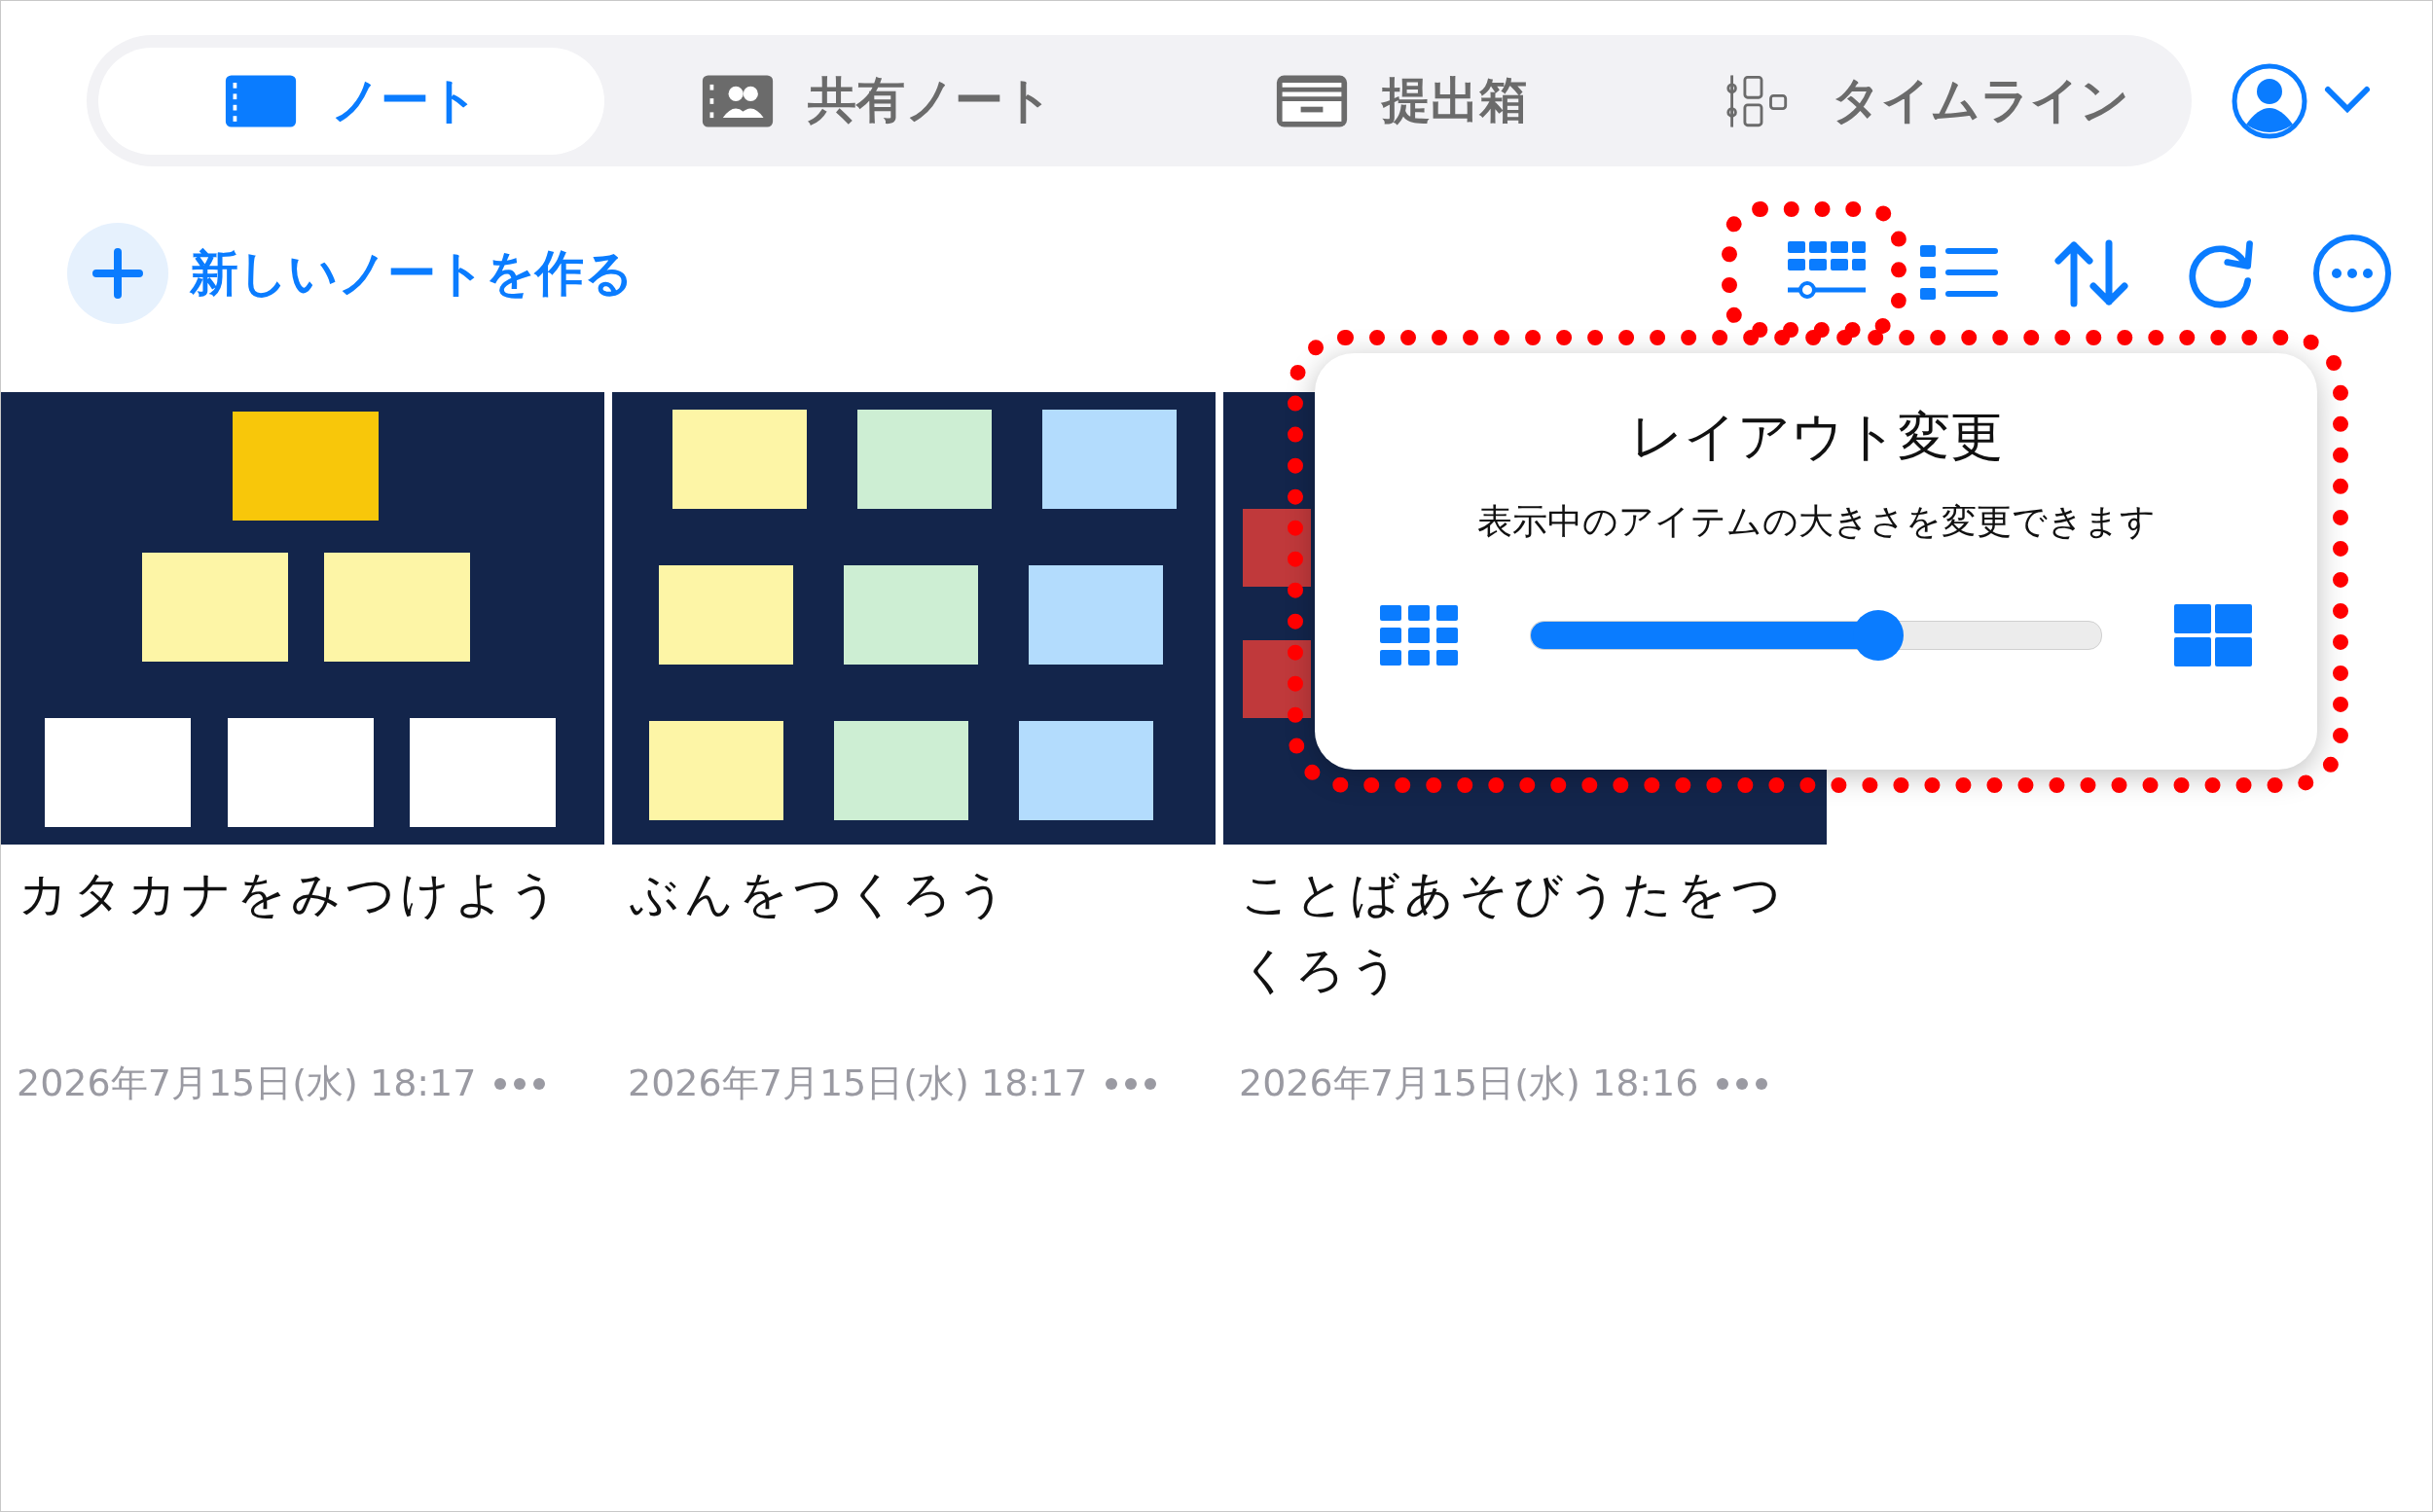 This screenshot has width=2433, height=1512. What do you see at coordinates (351, 101) in the screenshot?
I see `tab: ノート` at bounding box center [351, 101].